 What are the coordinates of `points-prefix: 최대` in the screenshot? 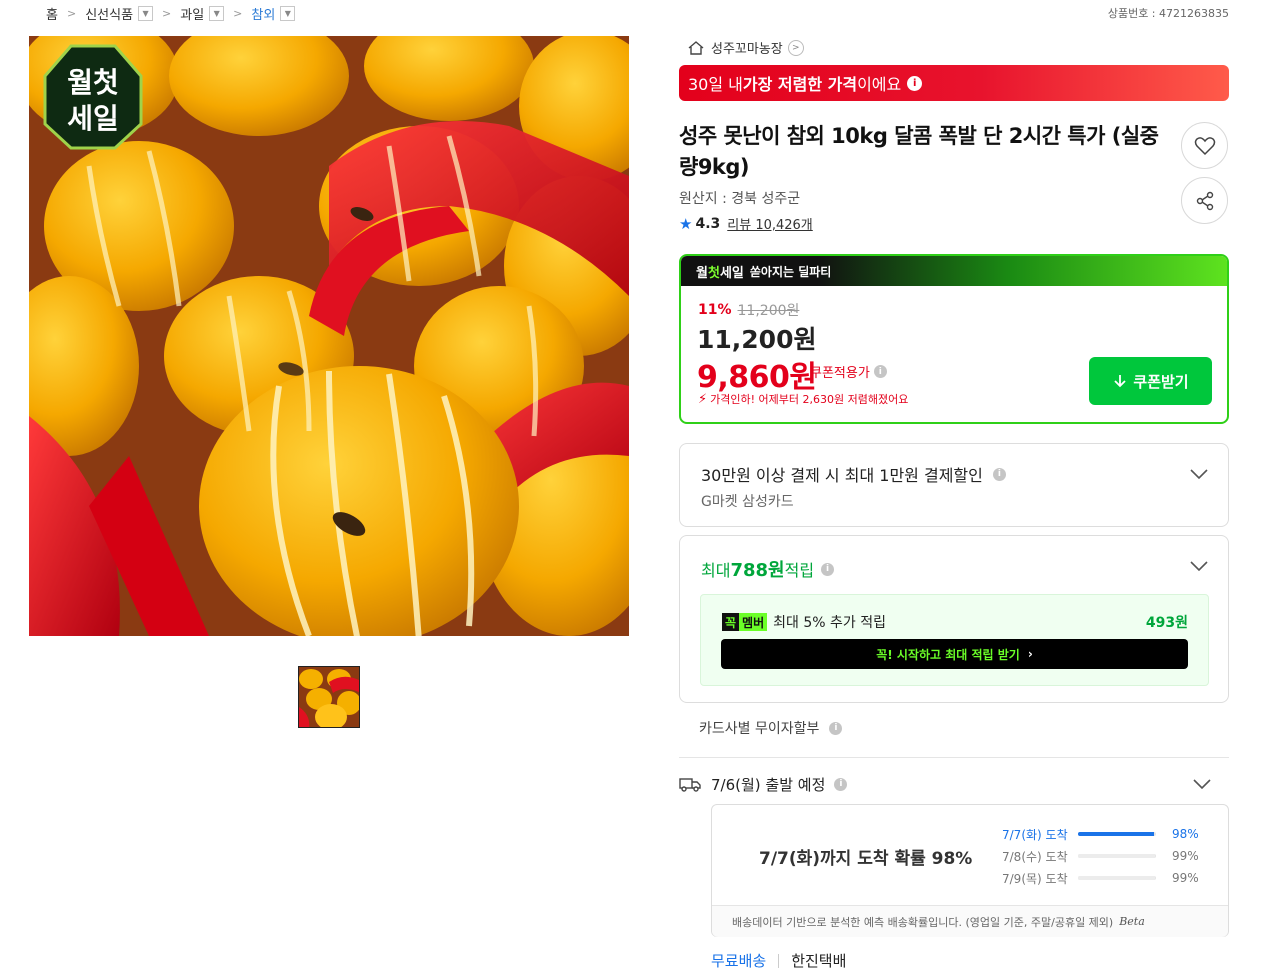 It's located at (716, 570).